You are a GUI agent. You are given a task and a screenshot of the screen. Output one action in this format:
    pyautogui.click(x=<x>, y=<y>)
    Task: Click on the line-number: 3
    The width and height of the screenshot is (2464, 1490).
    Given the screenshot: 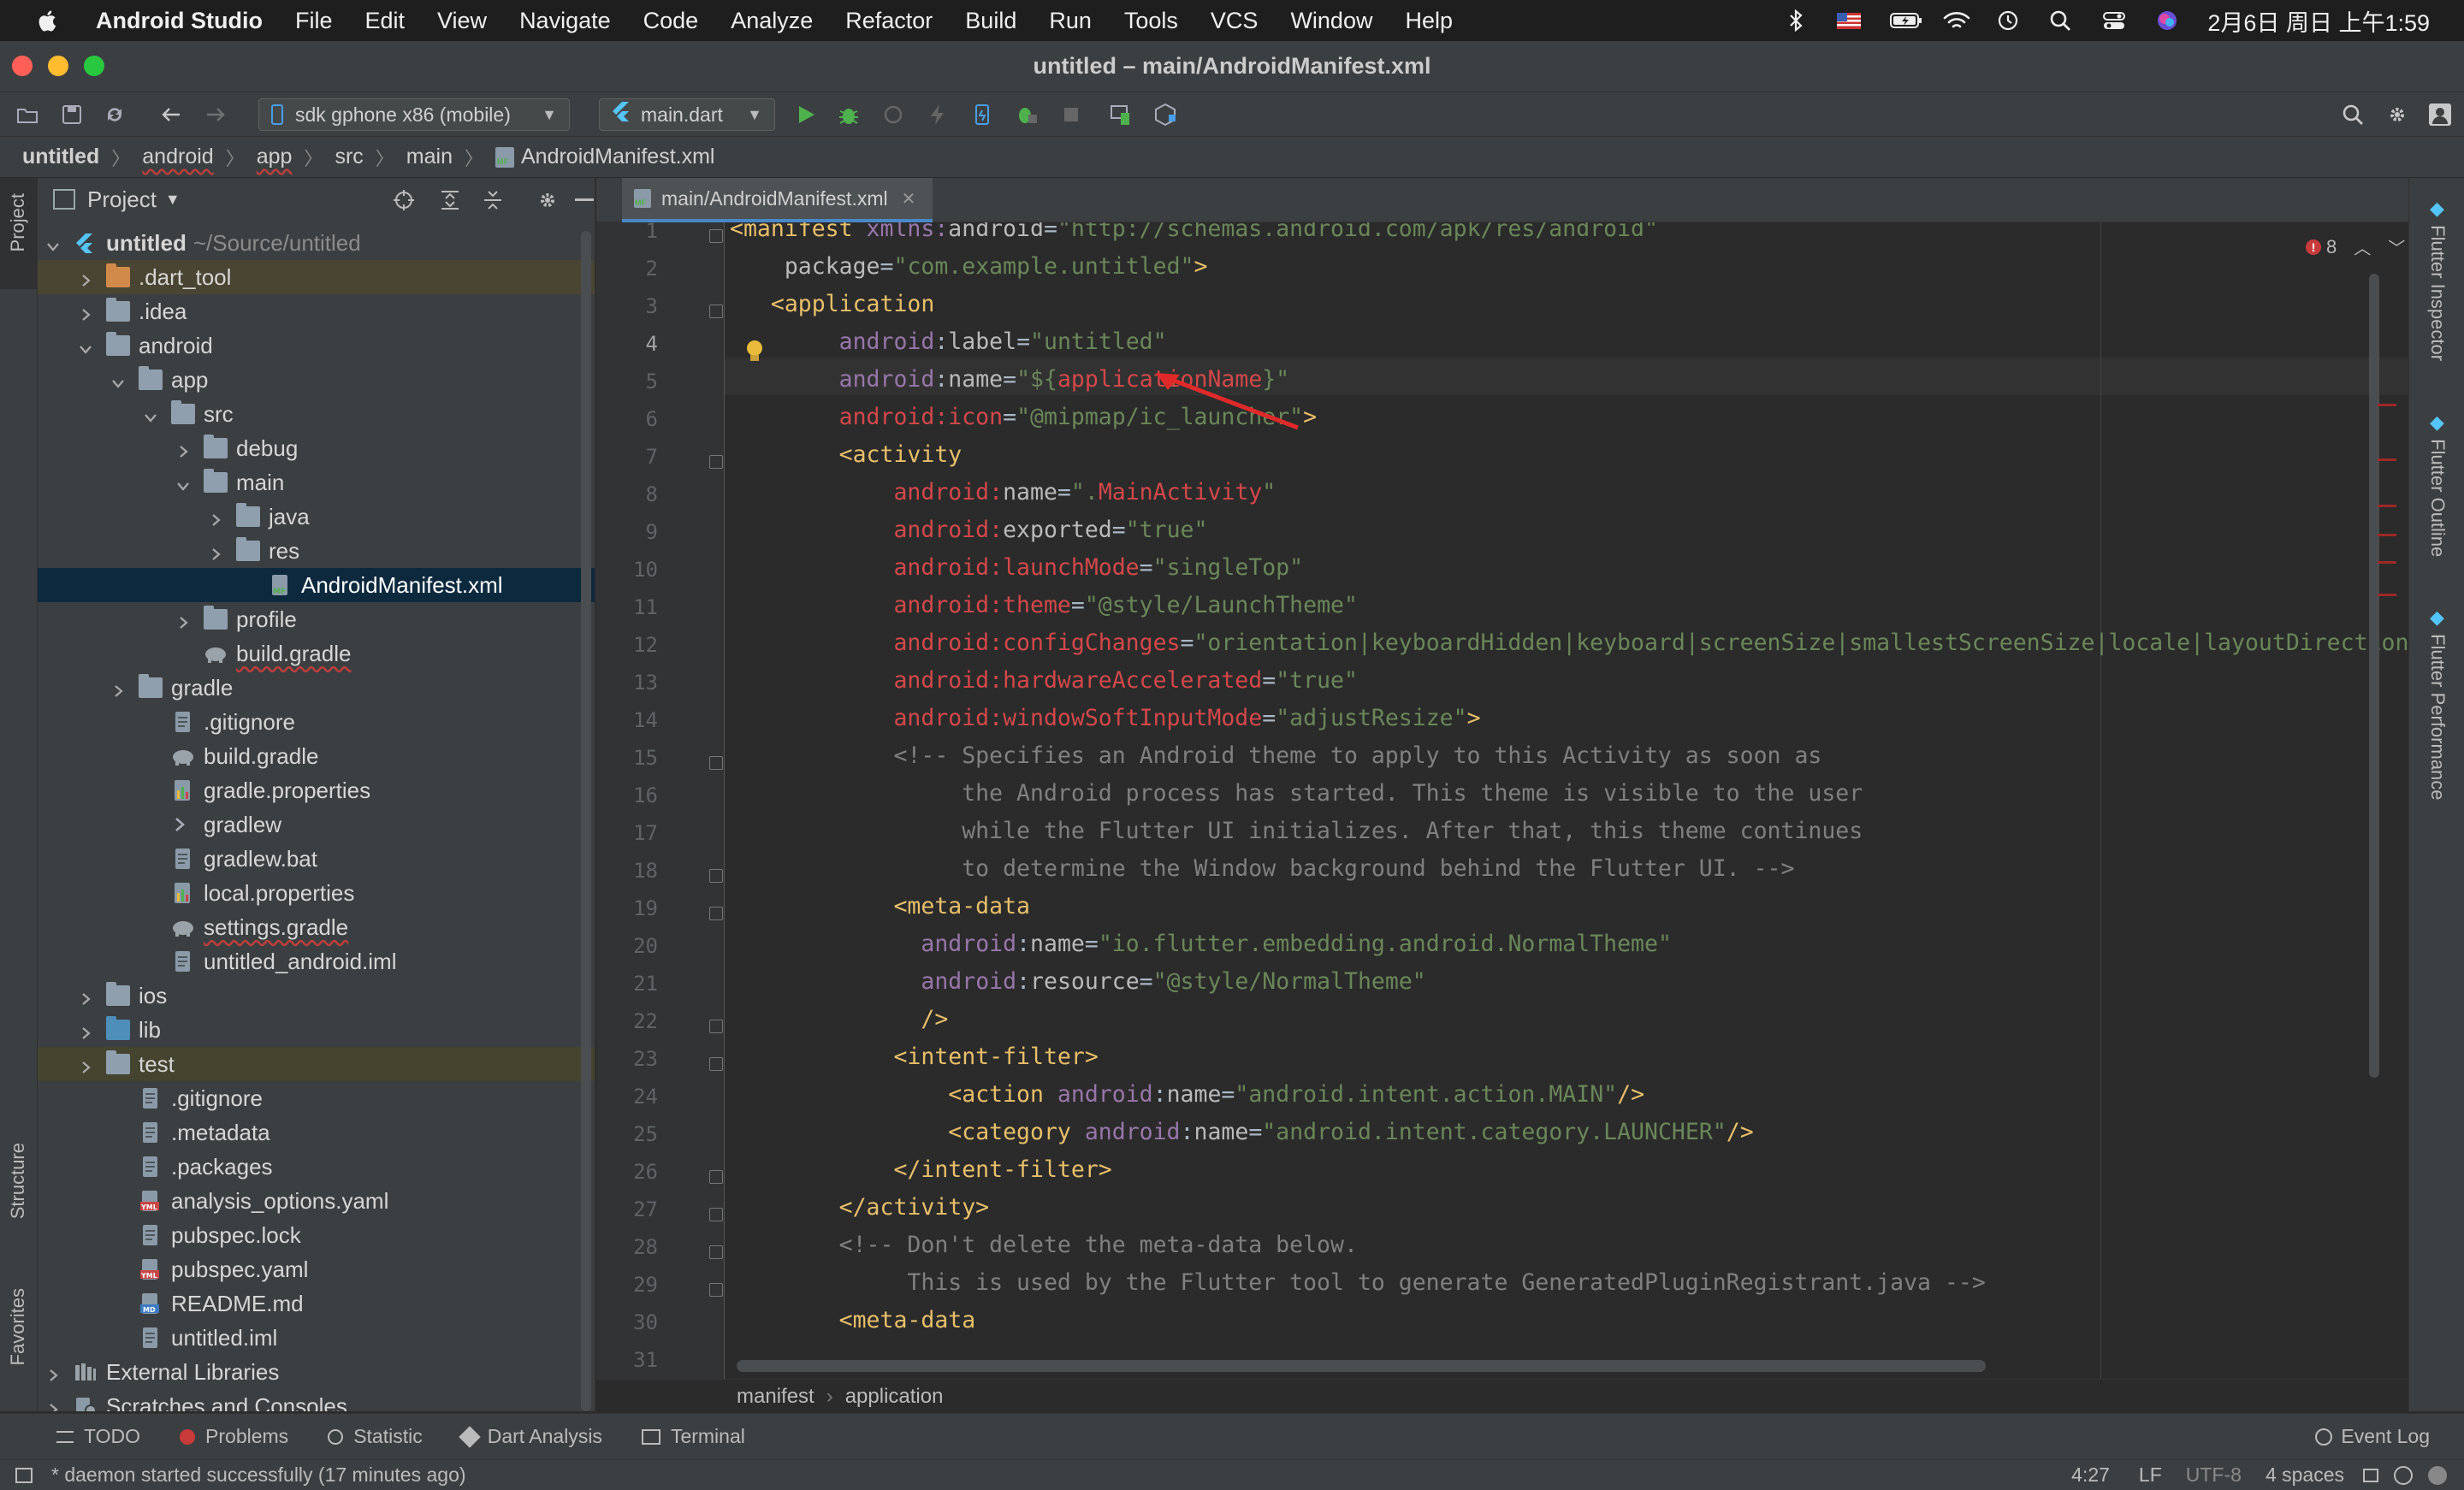 What is the action you would take?
    pyautogui.click(x=627, y=306)
    